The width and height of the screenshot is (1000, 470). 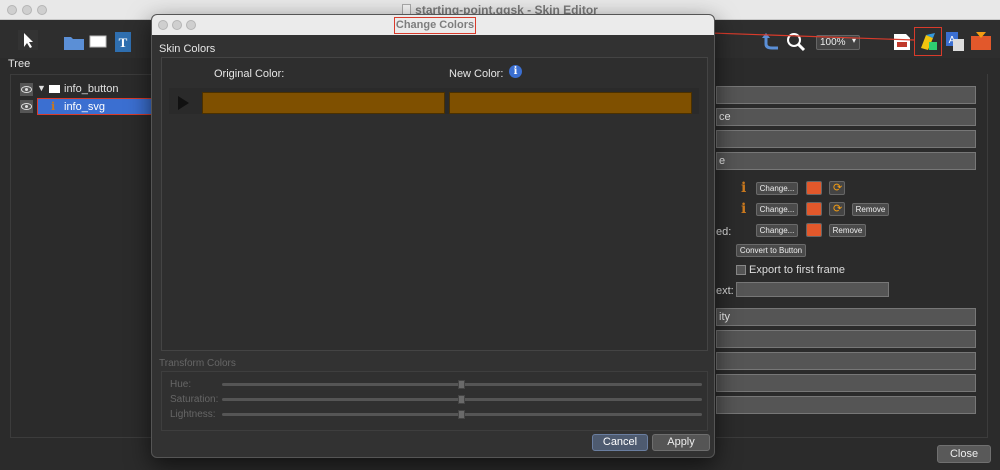 I want to click on skin-colors-label: Skin Colors, so click(x=187, y=49).